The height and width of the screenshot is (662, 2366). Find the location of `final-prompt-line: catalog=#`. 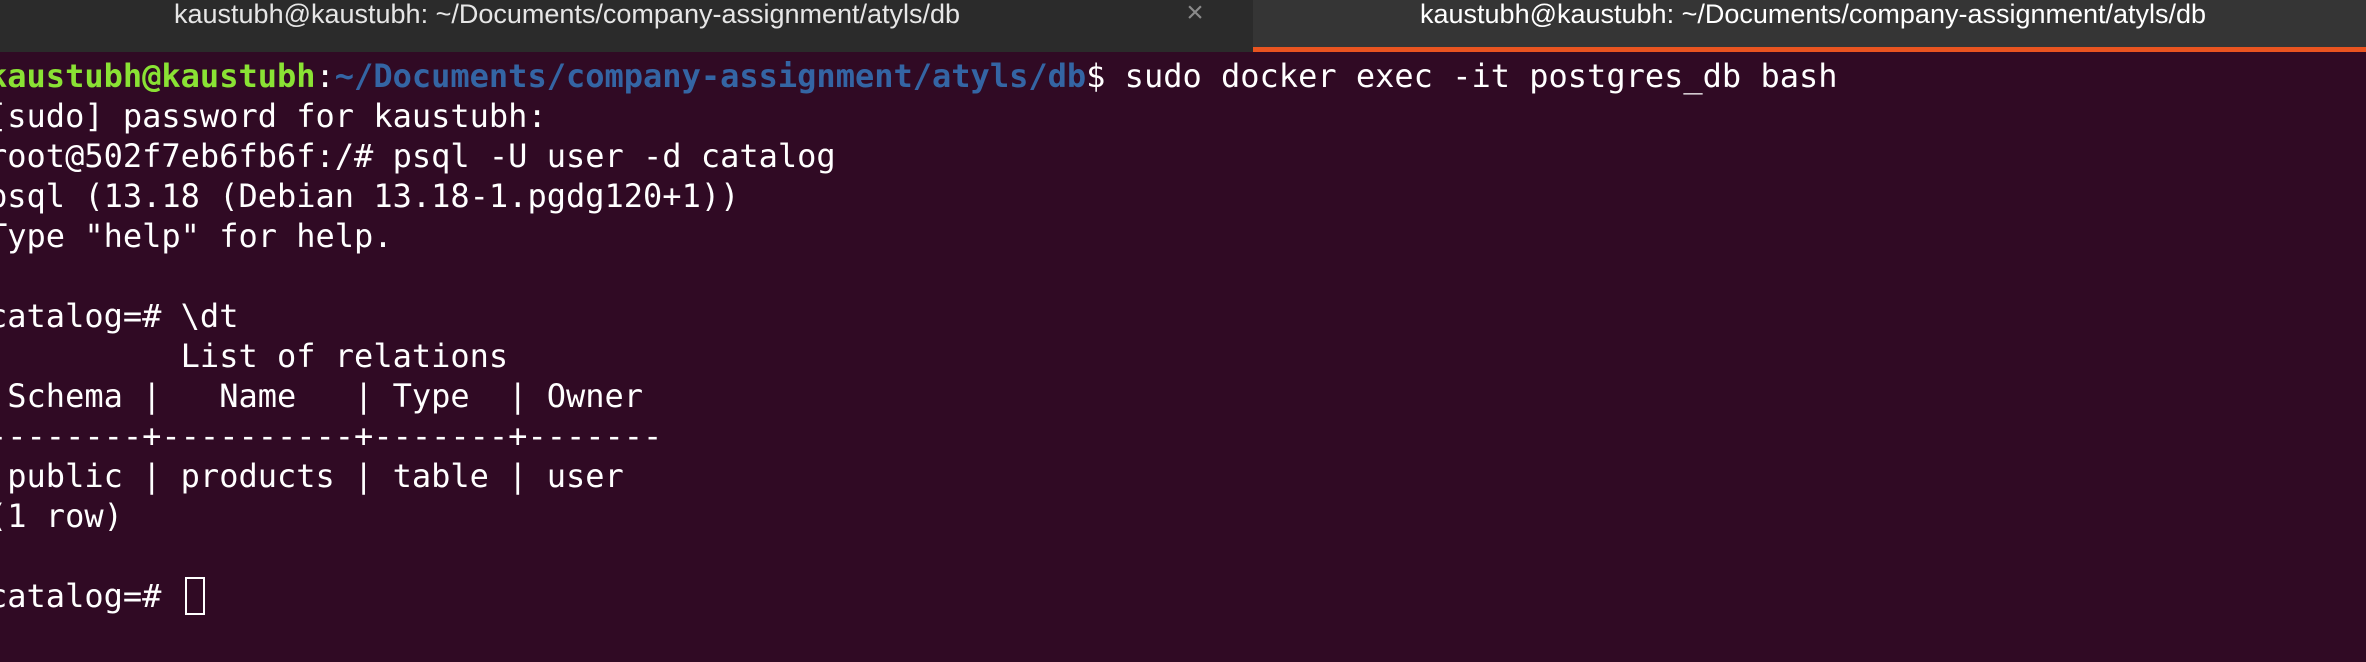

final-prompt-line: catalog=# is located at coordinates (102, 596).